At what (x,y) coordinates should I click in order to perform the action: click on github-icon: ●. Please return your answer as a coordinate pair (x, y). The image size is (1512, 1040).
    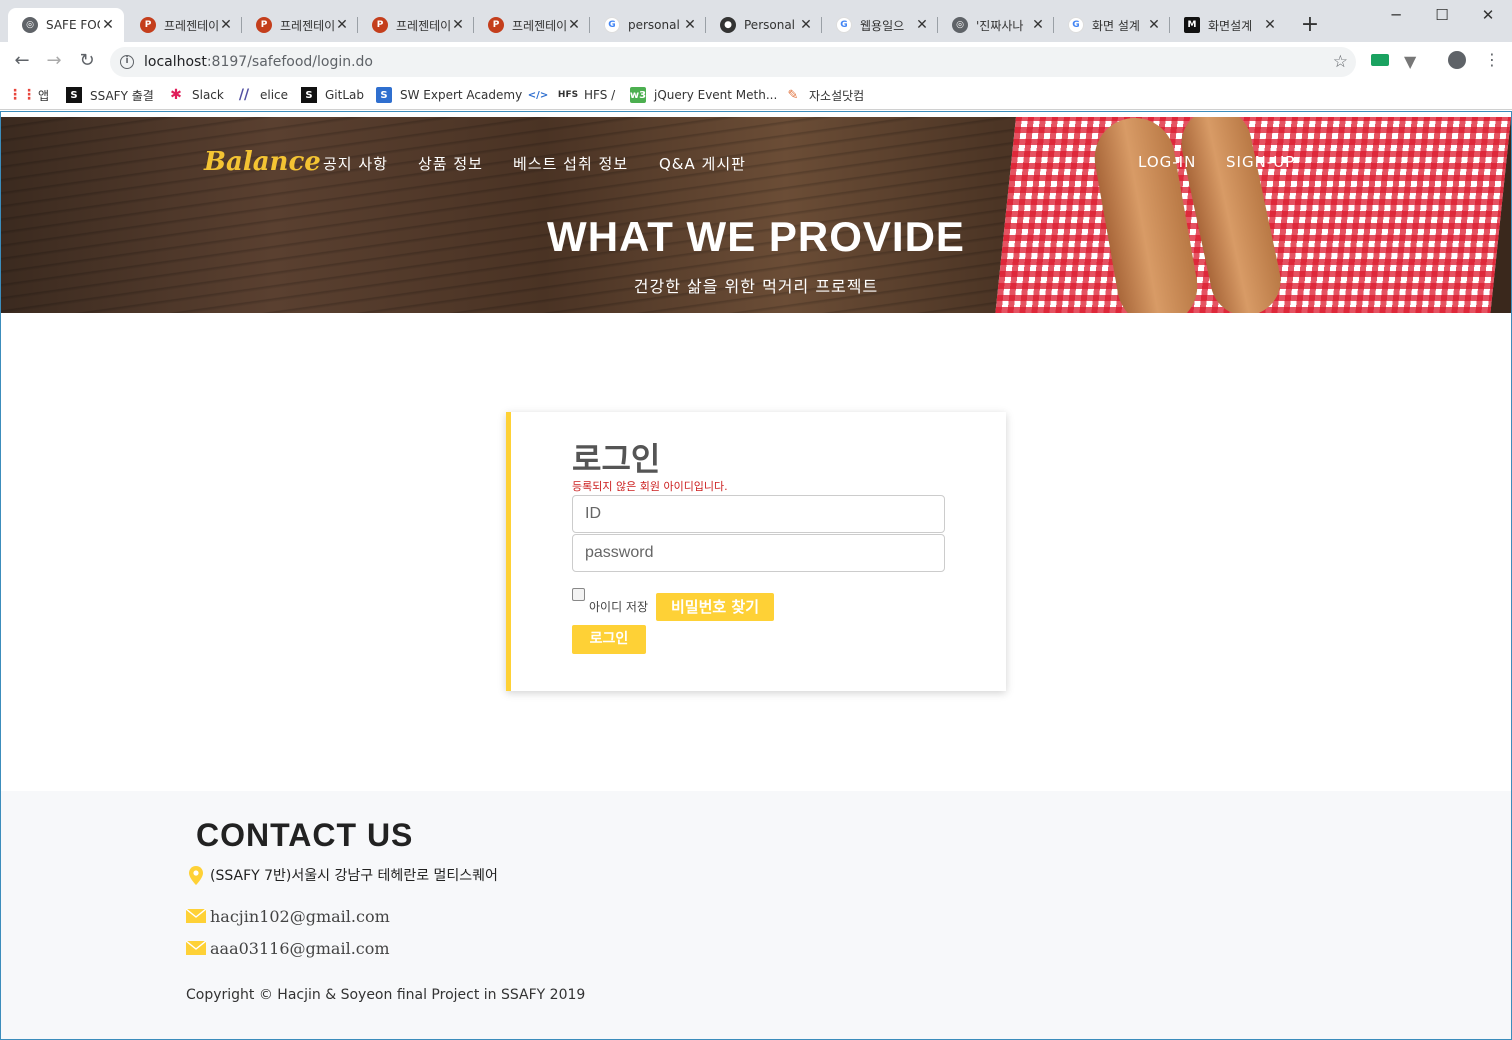
    Looking at the image, I should click on (728, 25).